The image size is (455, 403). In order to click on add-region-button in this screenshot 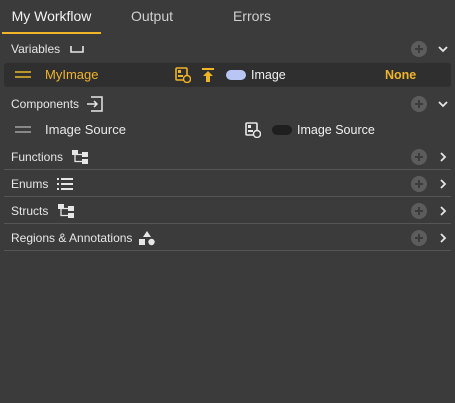, I will do `click(419, 238)`.